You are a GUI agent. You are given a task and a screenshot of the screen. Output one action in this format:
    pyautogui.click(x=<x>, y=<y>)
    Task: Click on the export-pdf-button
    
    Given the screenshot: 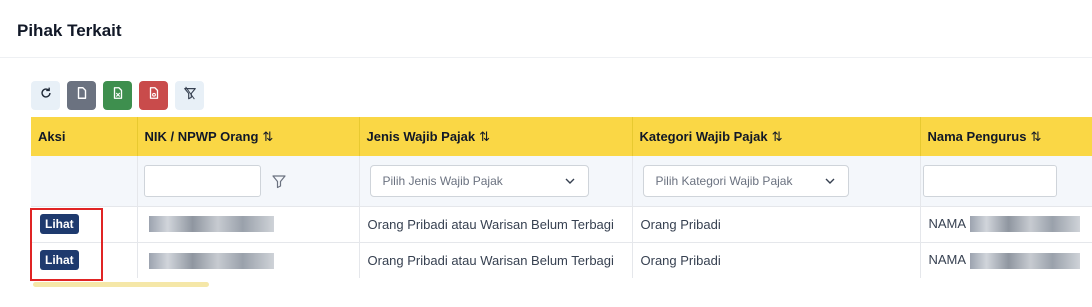 What is the action you would take?
    pyautogui.click(x=153, y=95)
    